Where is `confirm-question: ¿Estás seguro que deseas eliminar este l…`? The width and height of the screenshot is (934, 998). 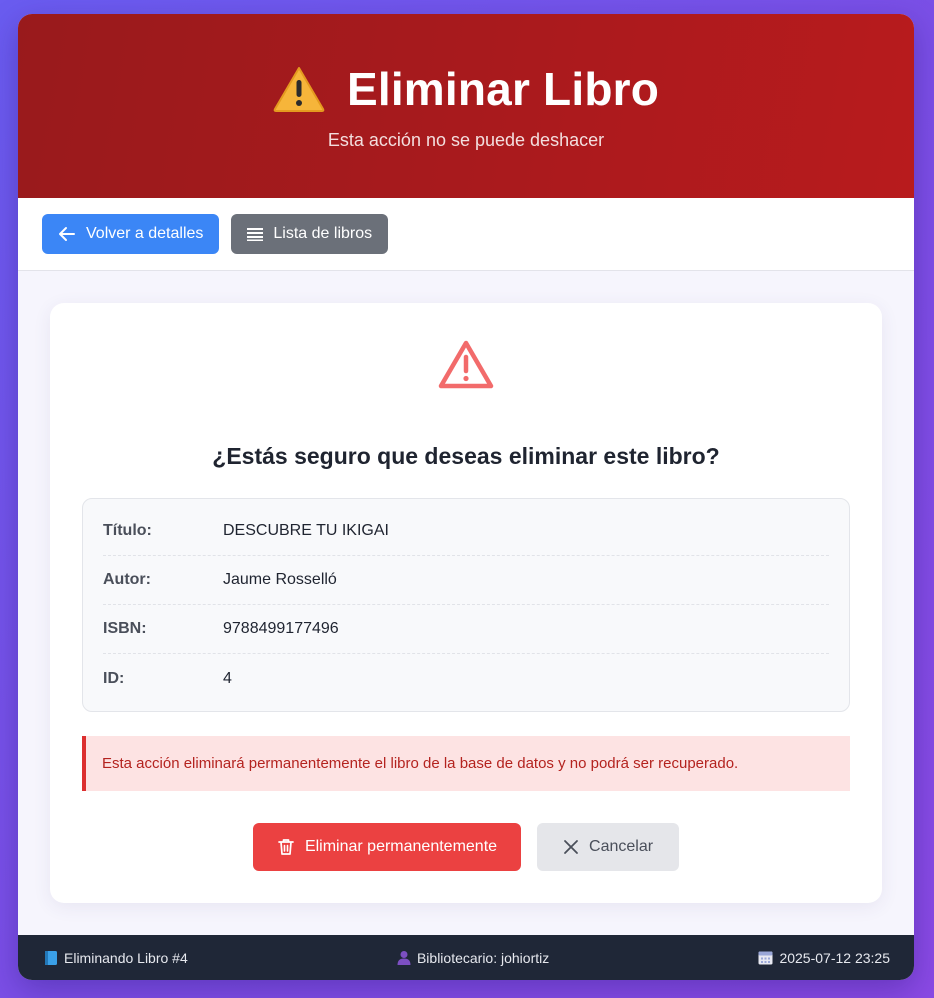
confirm-question: ¿Estás seguro que deseas eliminar este l… is located at coordinates (466, 456).